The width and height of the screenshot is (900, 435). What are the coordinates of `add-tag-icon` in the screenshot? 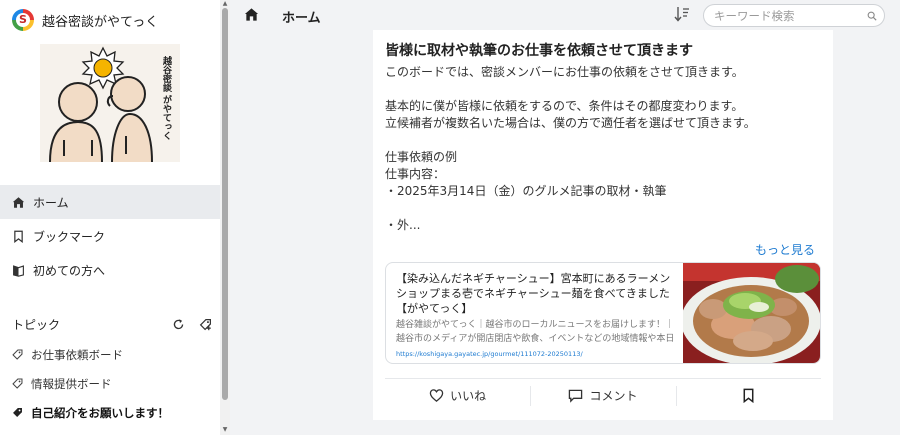 It's located at (205, 324).